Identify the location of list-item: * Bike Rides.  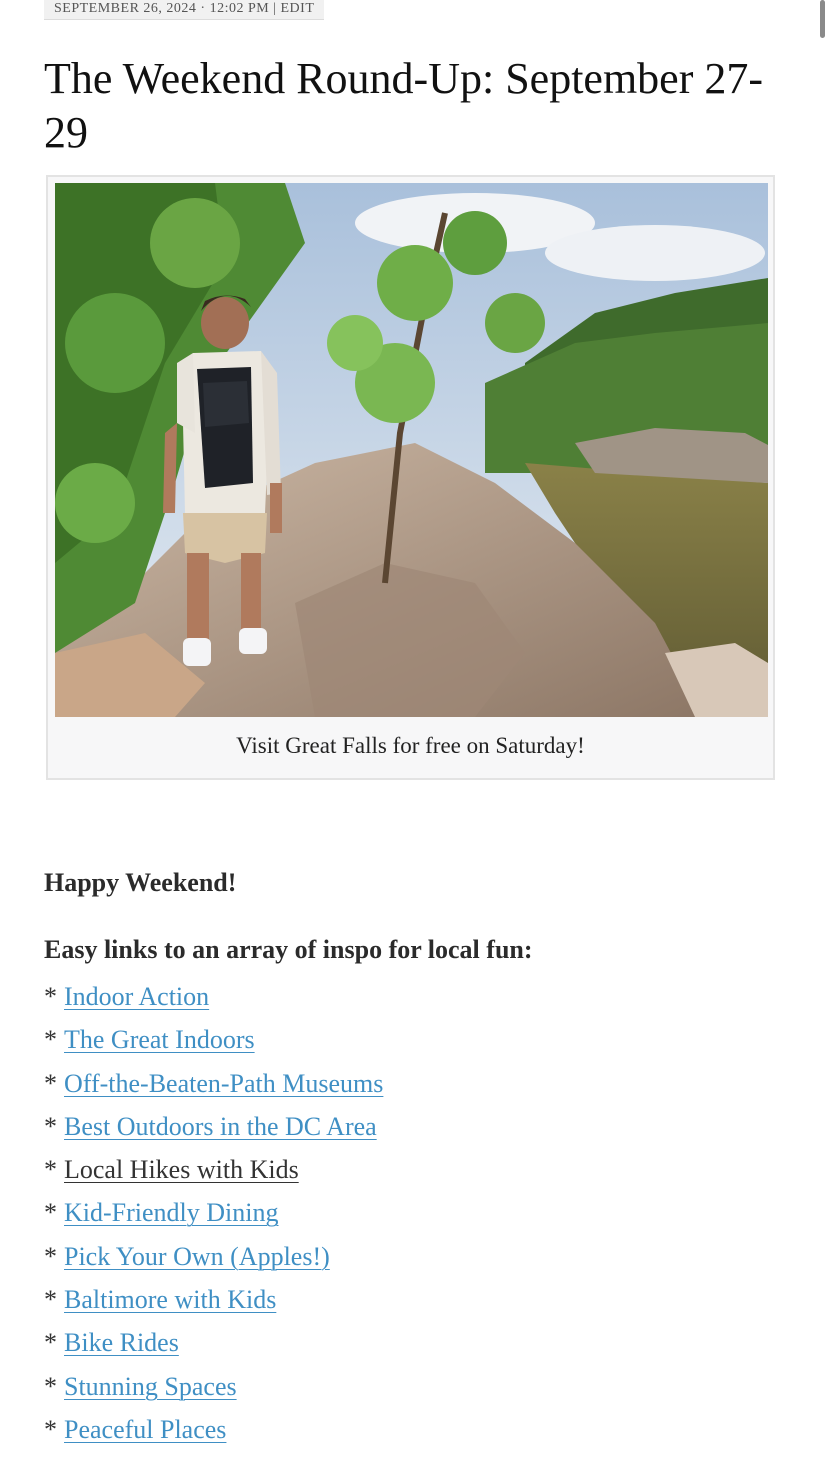
(213, 1347).